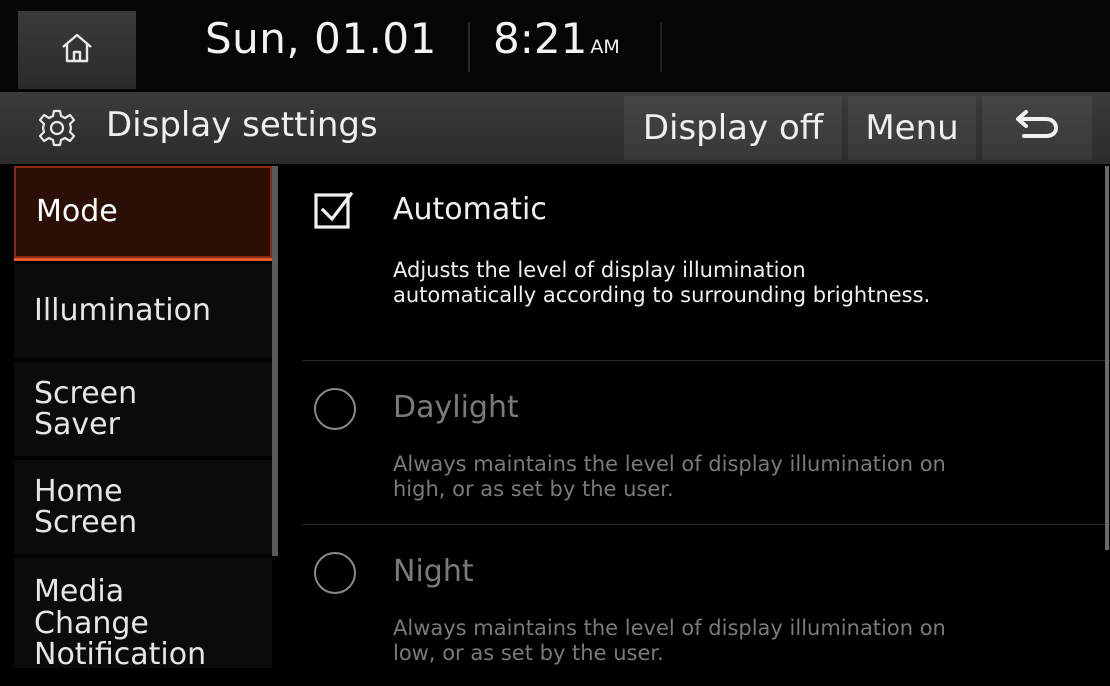  What do you see at coordinates (1107, 358) in the screenshot?
I see `content-scrollbar` at bounding box center [1107, 358].